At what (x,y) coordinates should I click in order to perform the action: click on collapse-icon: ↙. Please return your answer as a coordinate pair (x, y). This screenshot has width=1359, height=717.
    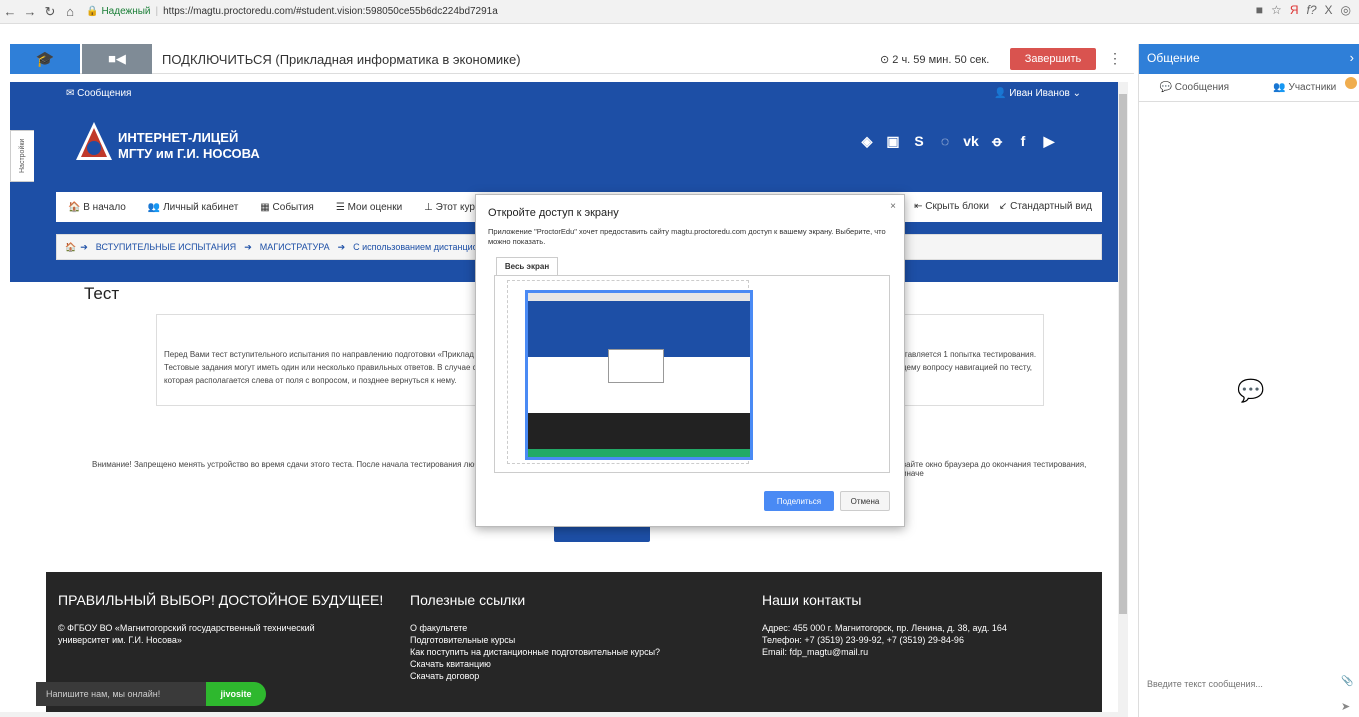
    Looking at the image, I should click on (1003, 206).